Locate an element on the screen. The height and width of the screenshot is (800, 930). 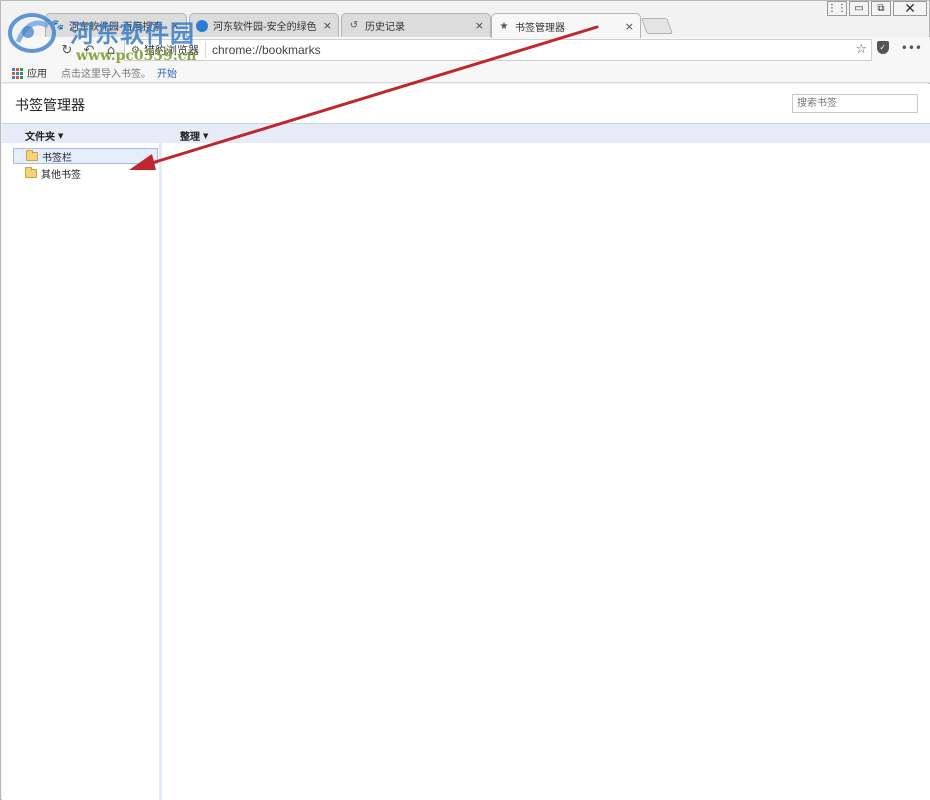
toolbar-right: ✓ ••• is located at coordinates (899, 48).